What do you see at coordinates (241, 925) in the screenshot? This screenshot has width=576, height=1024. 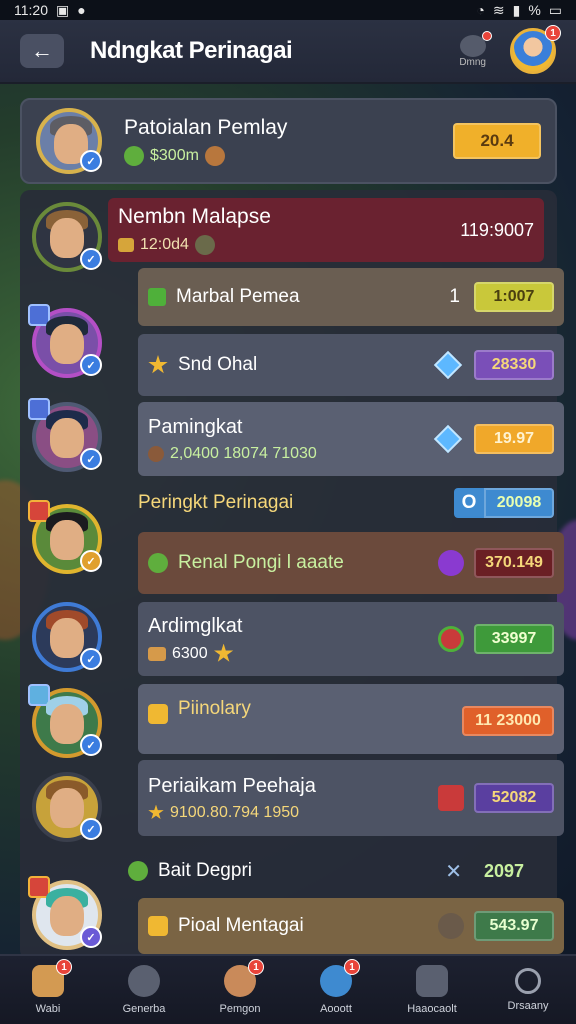 I see `row-name: Pioal Mentagai` at bounding box center [241, 925].